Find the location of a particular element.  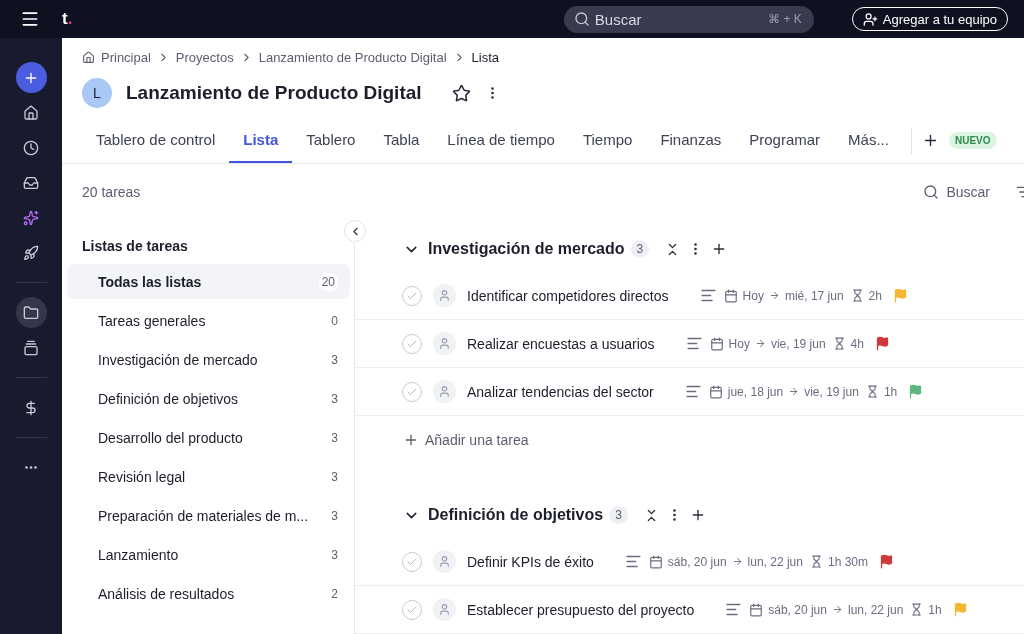

list-item: Preparación de materiales de m... 3 is located at coordinates (208, 515).